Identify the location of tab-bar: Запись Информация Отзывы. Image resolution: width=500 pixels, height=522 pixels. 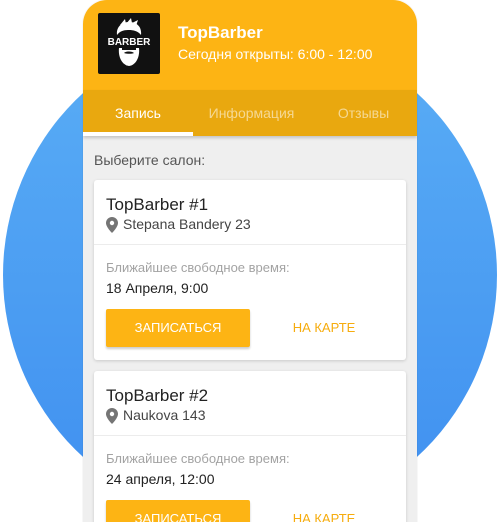
(250, 113).